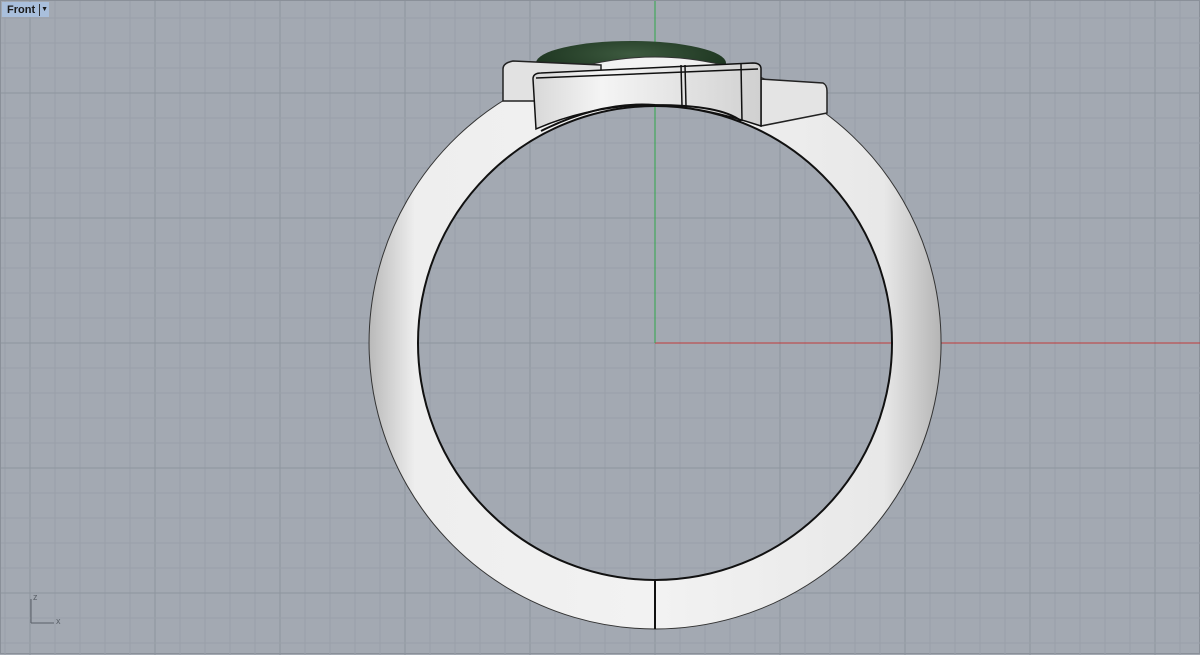 The image size is (1200, 655). Describe the element at coordinates (35, 597) in the screenshot. I see `z-axis-label: z` at that location.